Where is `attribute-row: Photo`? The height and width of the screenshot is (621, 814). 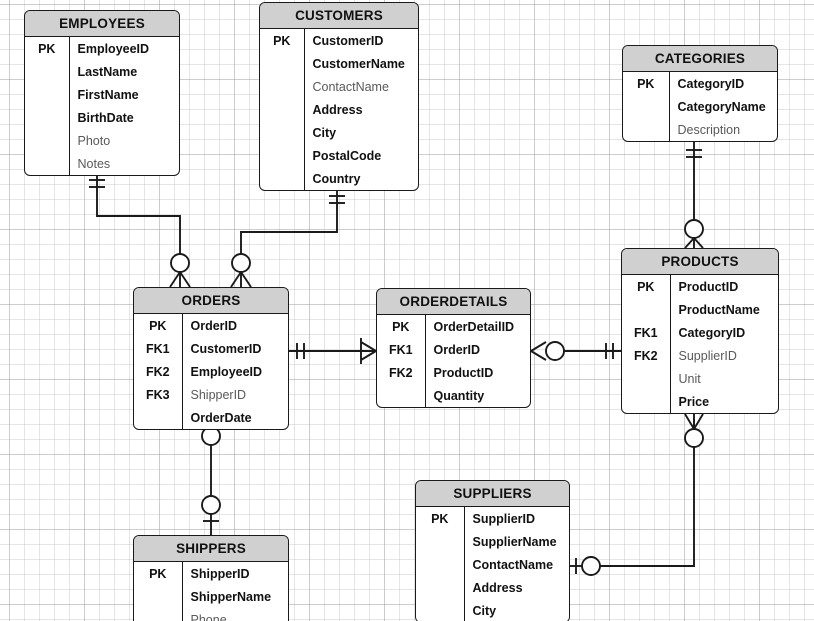 attribute-row: Photo is located at coordinates (102, 140).